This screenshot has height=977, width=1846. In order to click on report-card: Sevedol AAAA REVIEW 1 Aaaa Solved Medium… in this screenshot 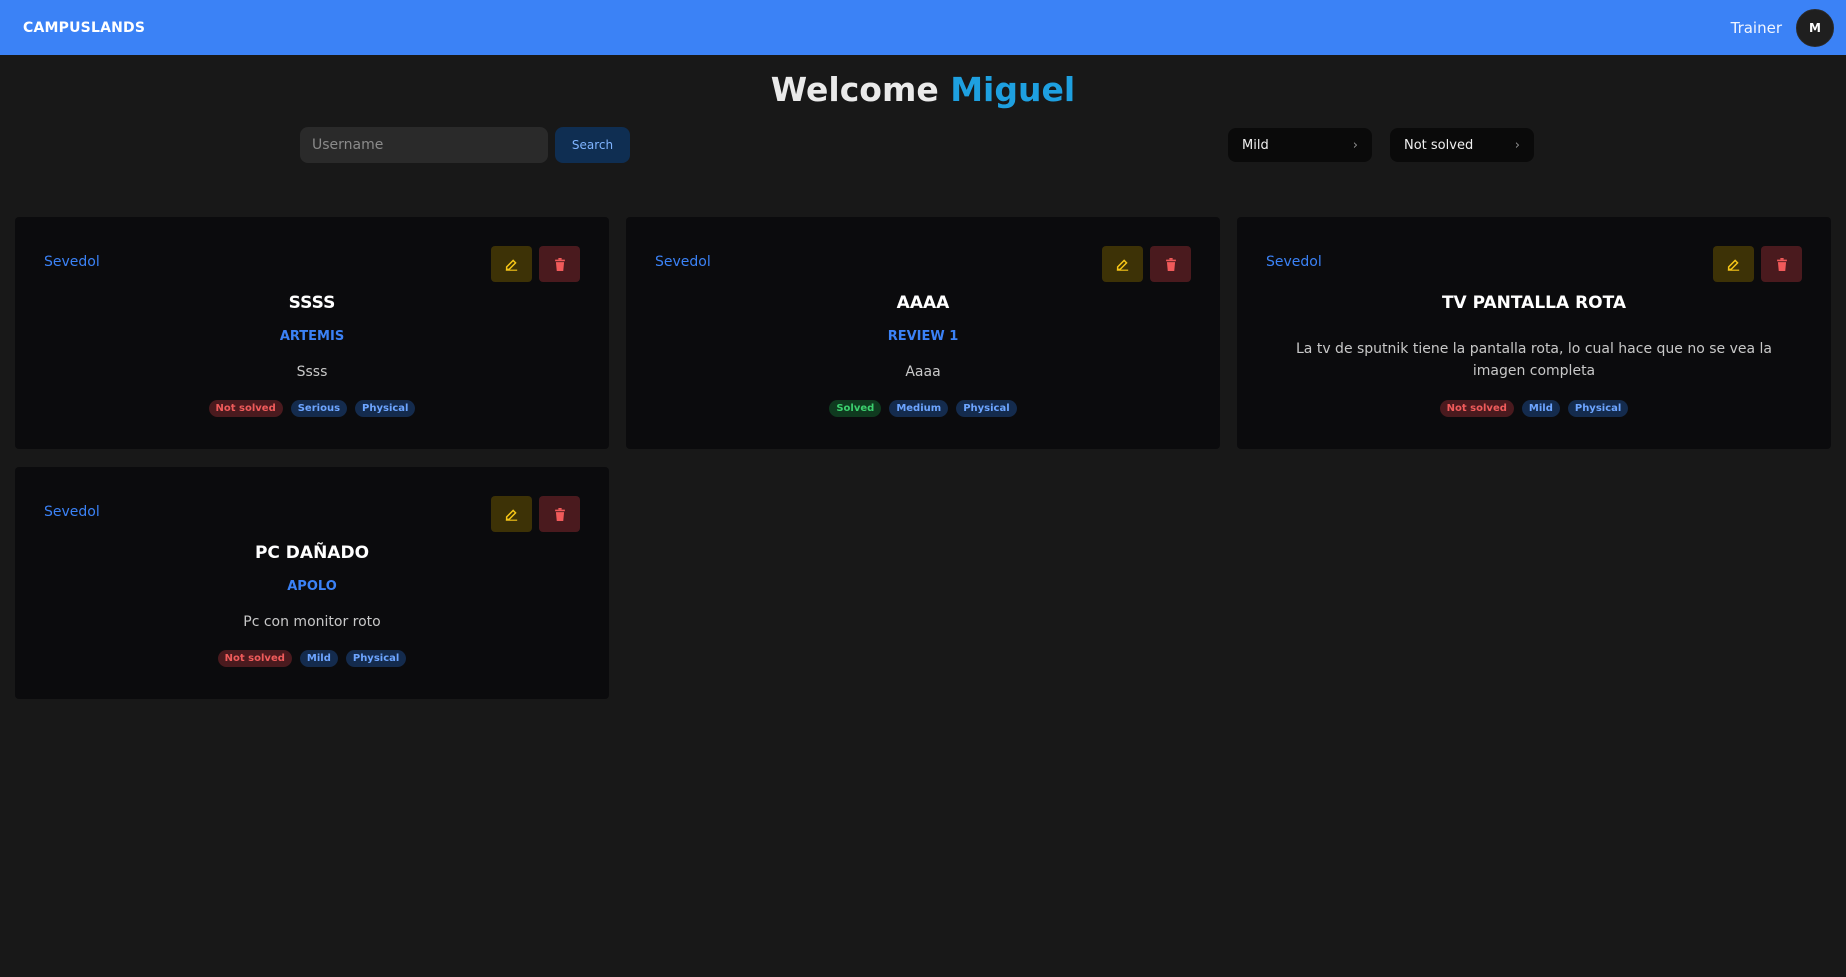, I will do `click(923, 333)`.